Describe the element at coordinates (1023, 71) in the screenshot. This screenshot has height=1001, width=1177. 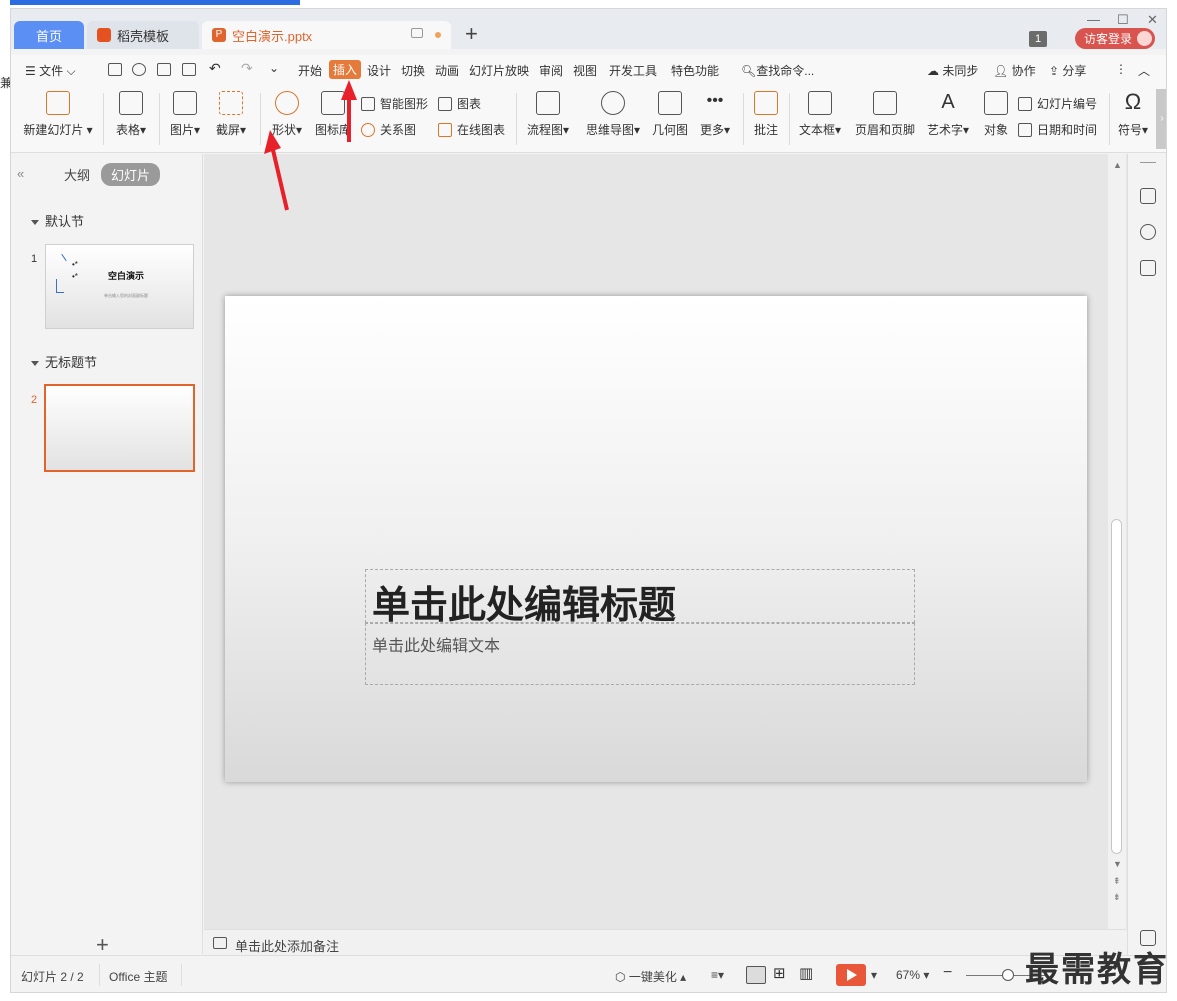
I see `collaborate-label: 协作` at that location.